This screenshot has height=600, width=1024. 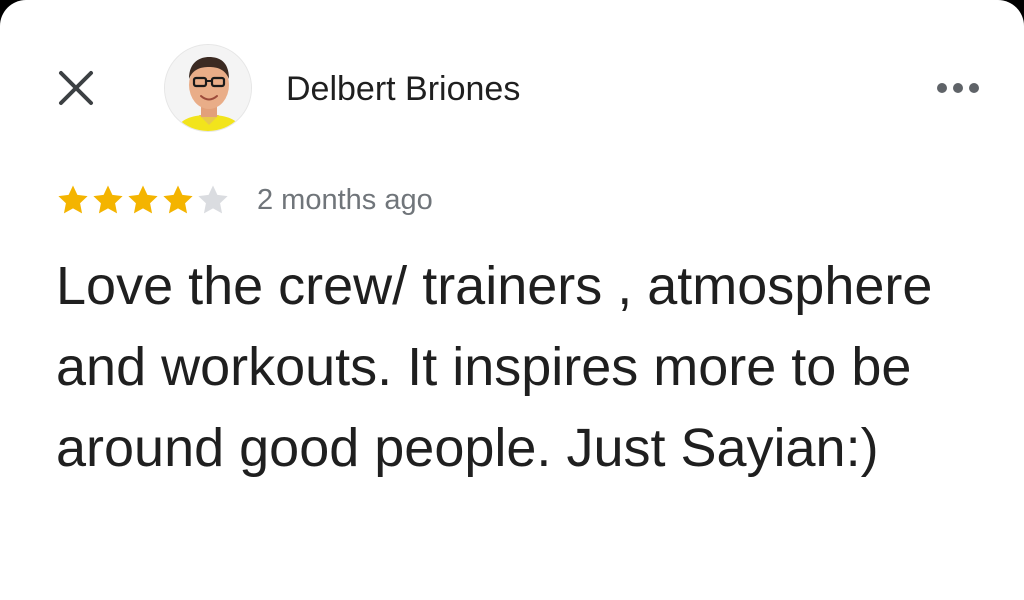 I want to click on more-horizontal-icon, so click(x=958, y=88).